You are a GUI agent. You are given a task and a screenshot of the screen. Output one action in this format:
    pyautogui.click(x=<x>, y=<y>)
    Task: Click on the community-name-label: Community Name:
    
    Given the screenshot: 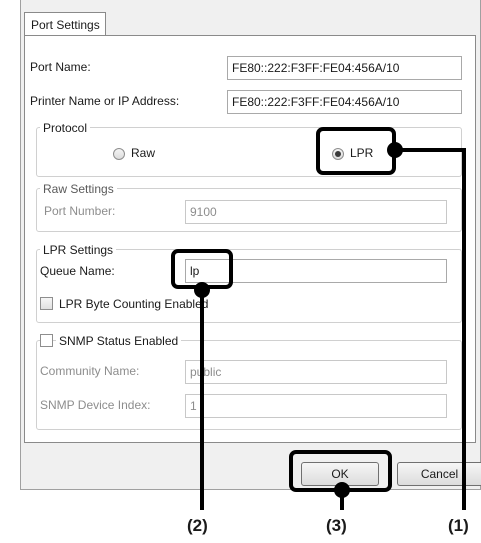 What is the action you would take?
    pyautogui.click(x=90, y=371)
    